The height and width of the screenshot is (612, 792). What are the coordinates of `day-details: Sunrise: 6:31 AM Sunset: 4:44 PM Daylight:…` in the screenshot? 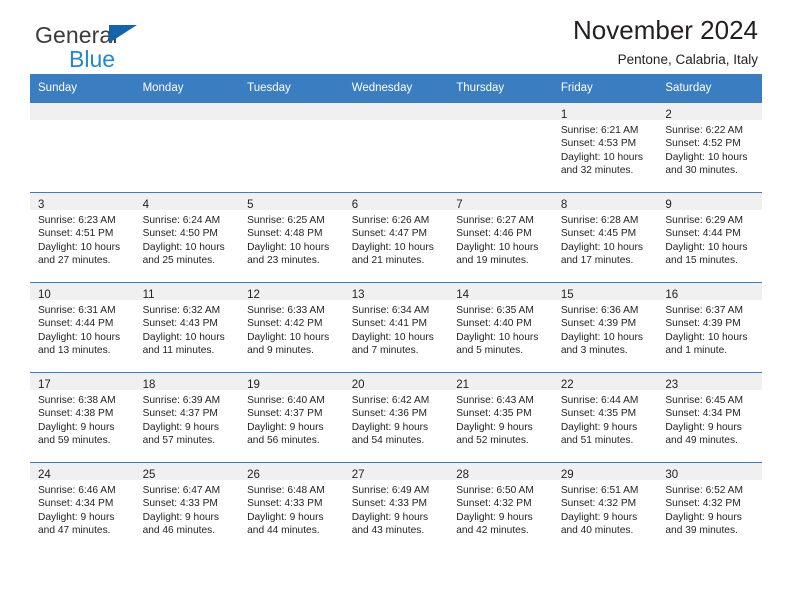 It's located at (82, 328).